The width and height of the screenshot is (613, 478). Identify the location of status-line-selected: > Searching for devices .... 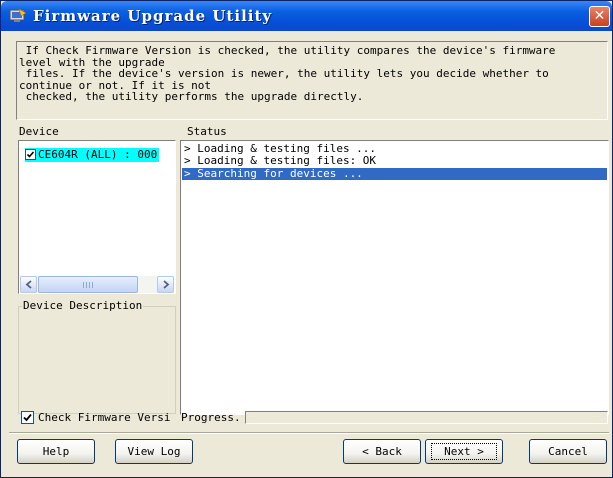
(394, 174).